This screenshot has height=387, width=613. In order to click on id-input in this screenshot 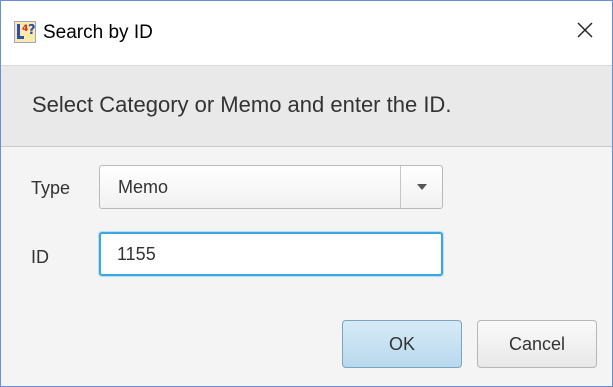, I will do `click(271, 254)`.